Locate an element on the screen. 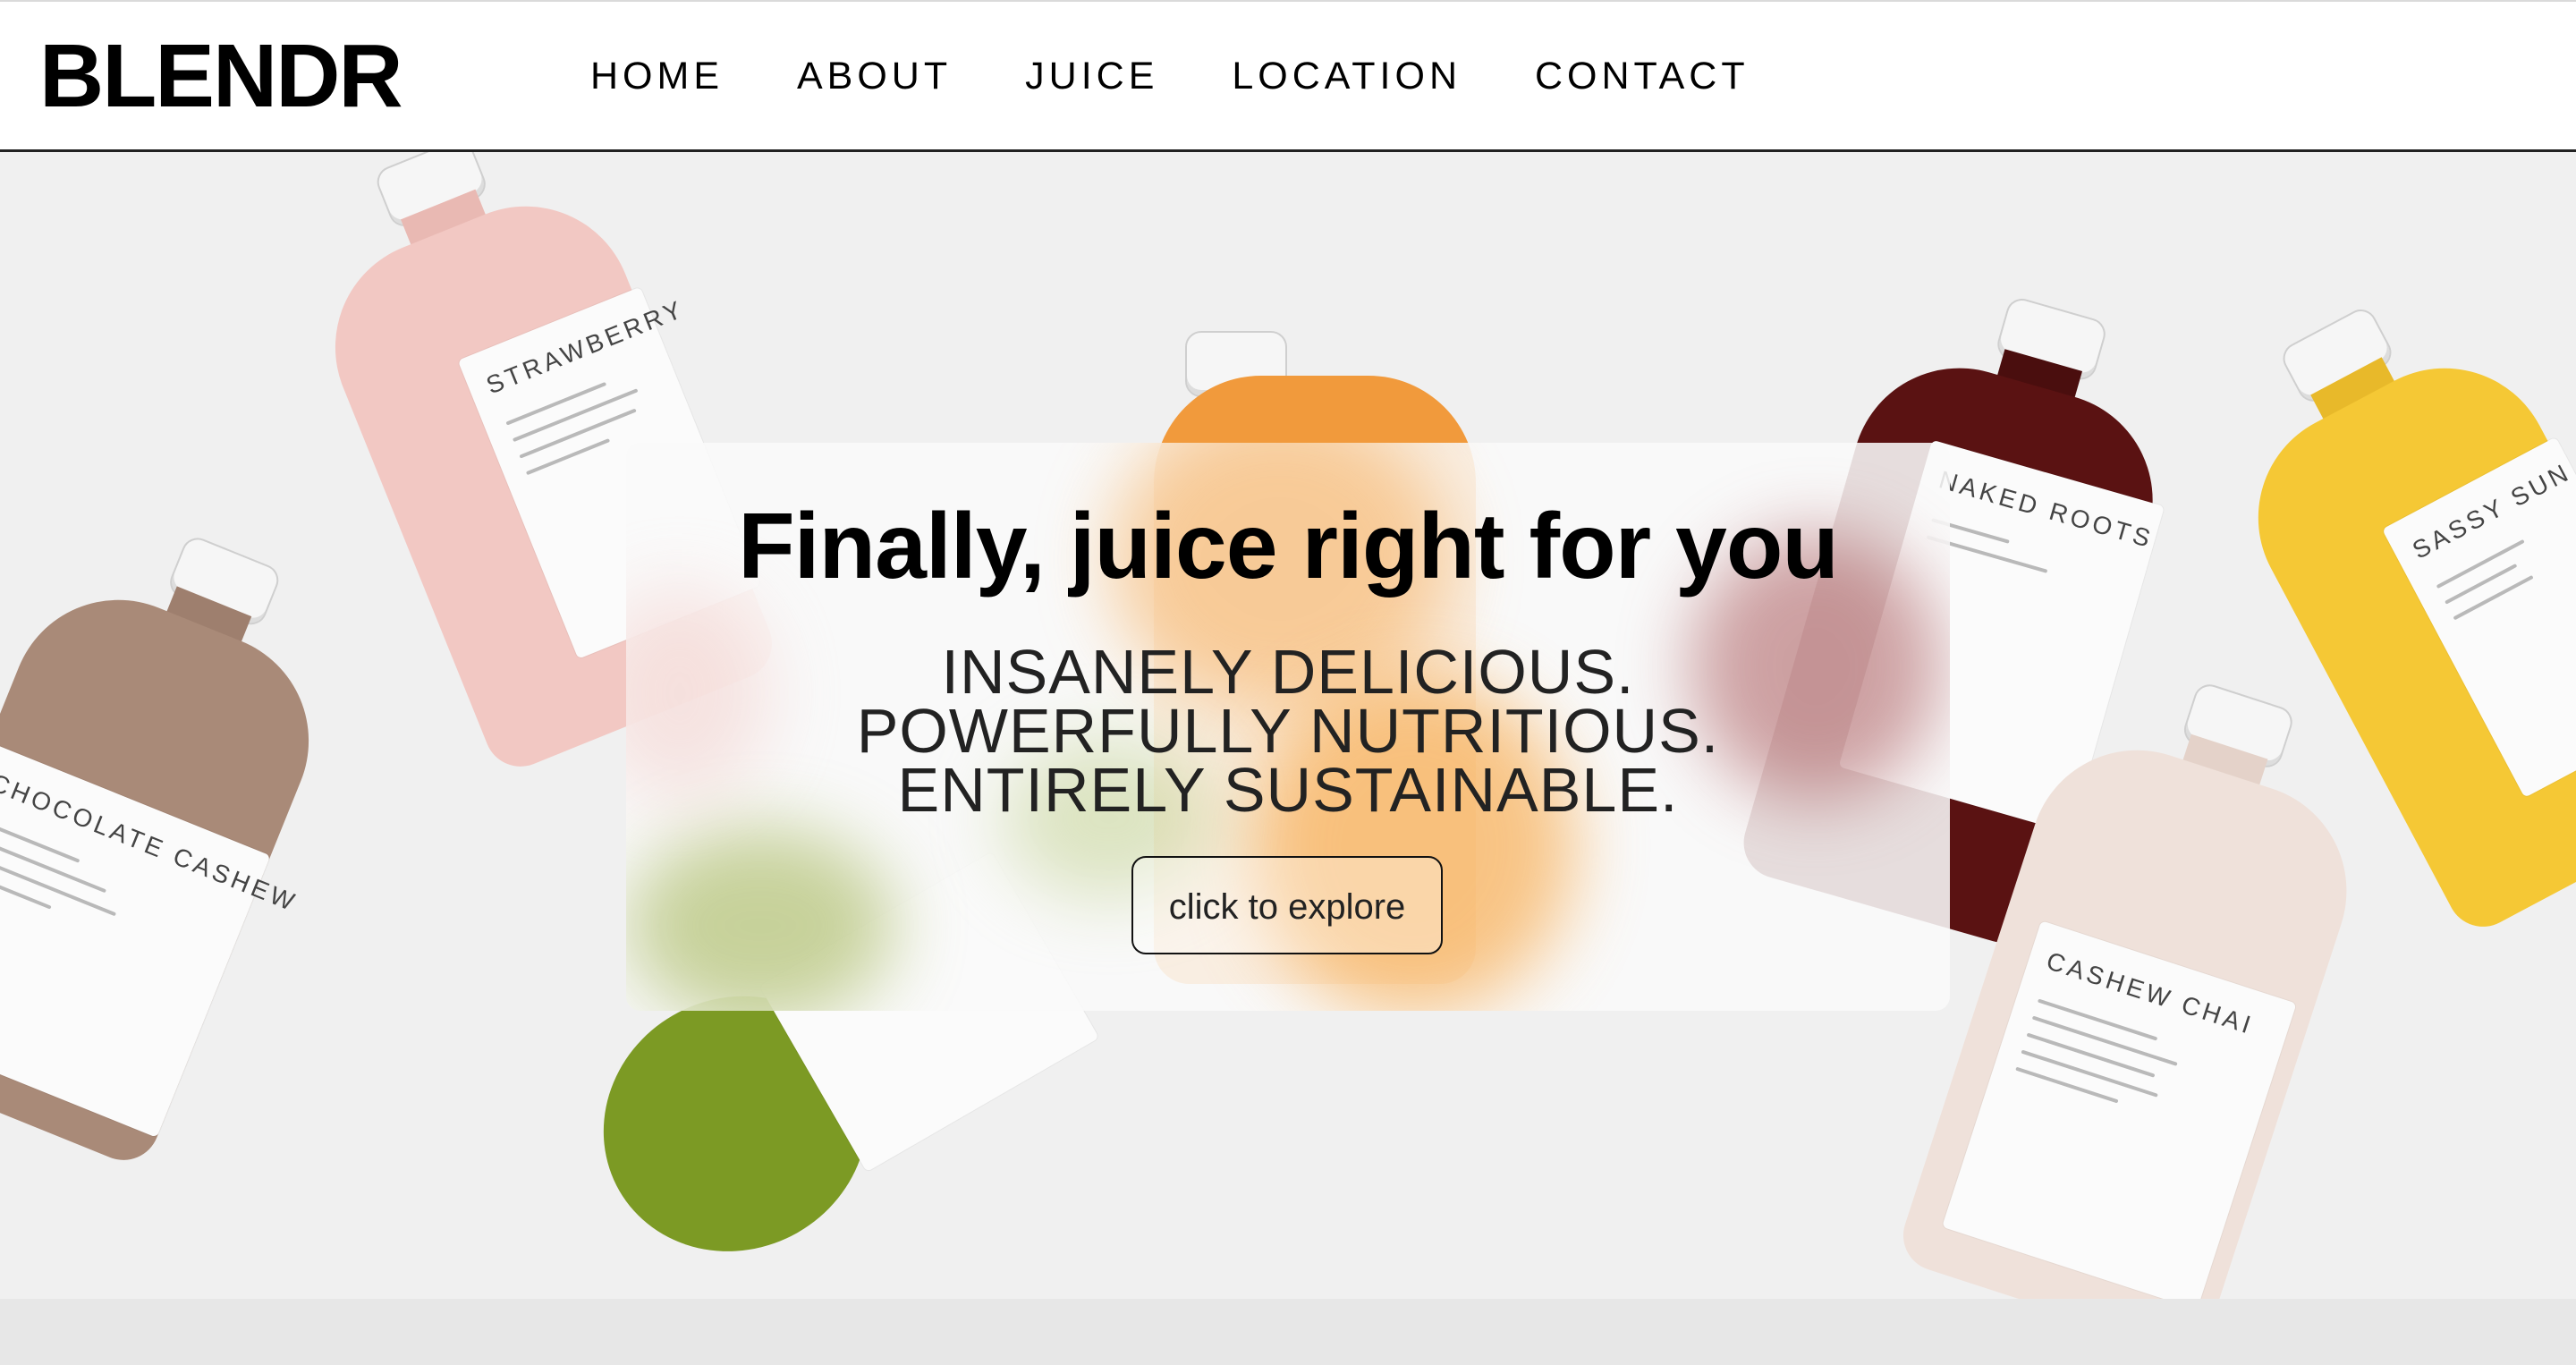  tagline-1: INSANELY DELICIOUS. is located at coordinates (1288, 672).